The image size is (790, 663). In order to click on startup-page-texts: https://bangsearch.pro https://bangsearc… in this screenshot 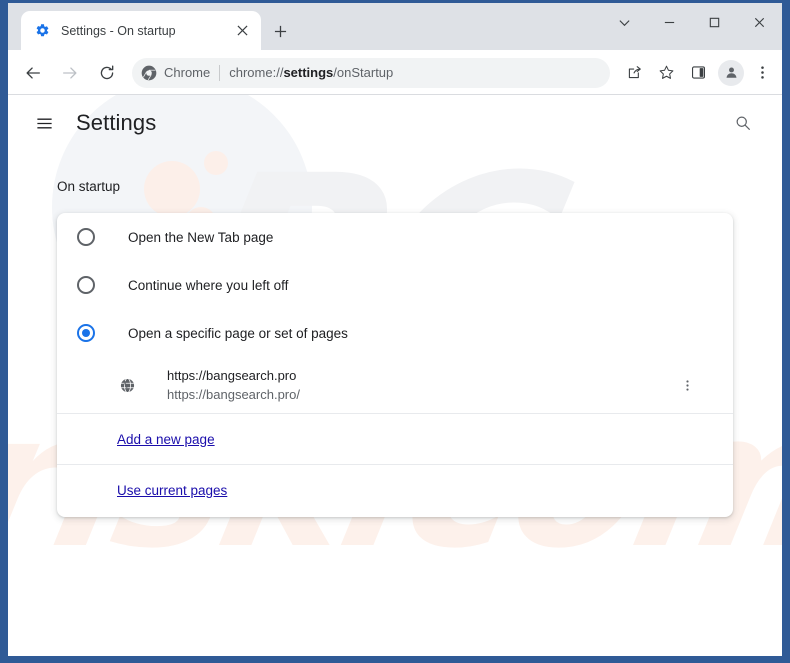, I will do `click(420, 385)`.